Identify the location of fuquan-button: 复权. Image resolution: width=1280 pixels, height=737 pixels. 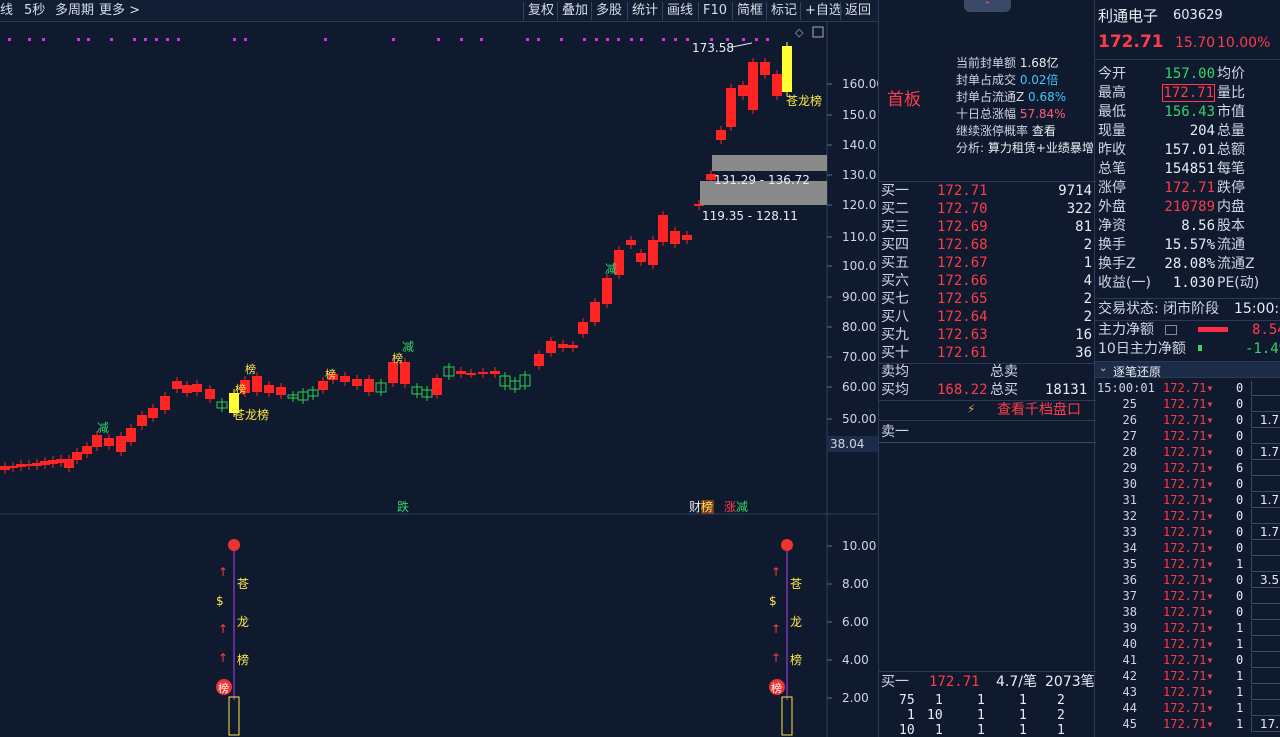
(538, 11).